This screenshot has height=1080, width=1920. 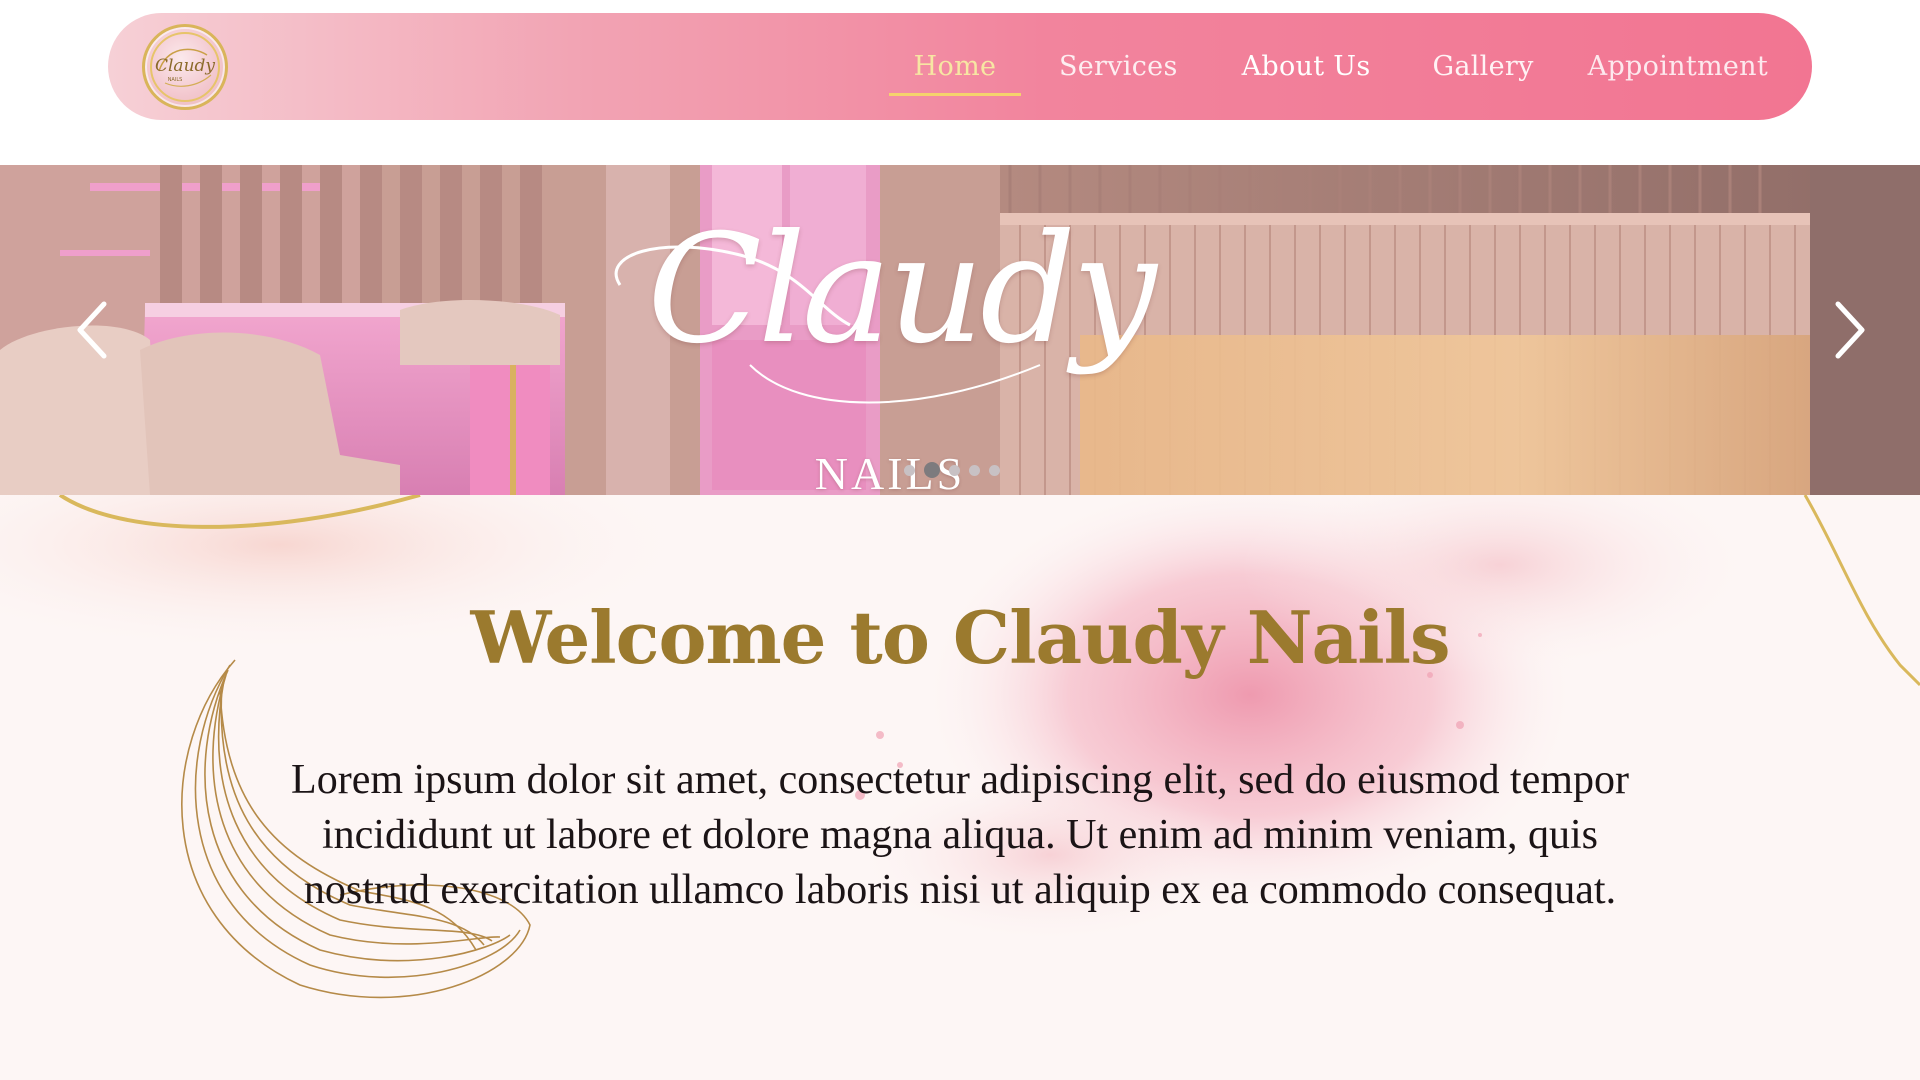 I want to click on hero-brand-logo: Claudy NAILS, so click(x=890, y=355).